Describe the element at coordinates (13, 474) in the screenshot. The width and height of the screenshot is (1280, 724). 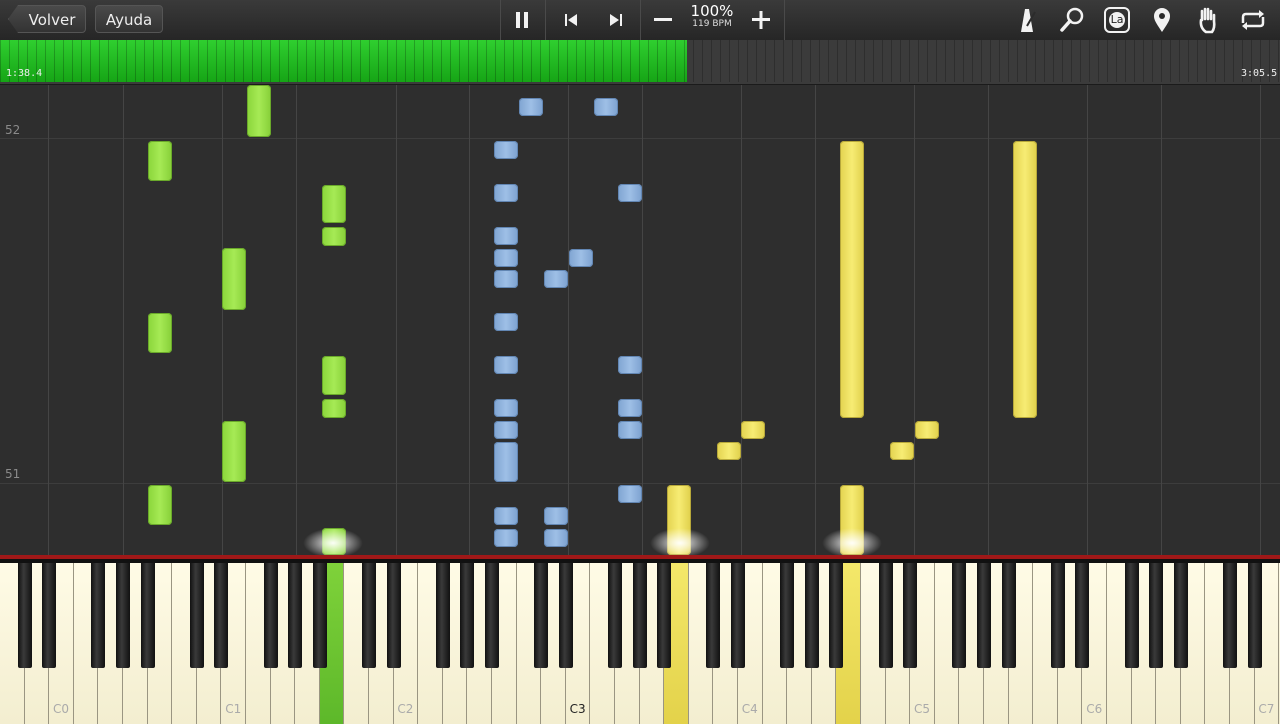
I see `measure-number: 51` at that location.